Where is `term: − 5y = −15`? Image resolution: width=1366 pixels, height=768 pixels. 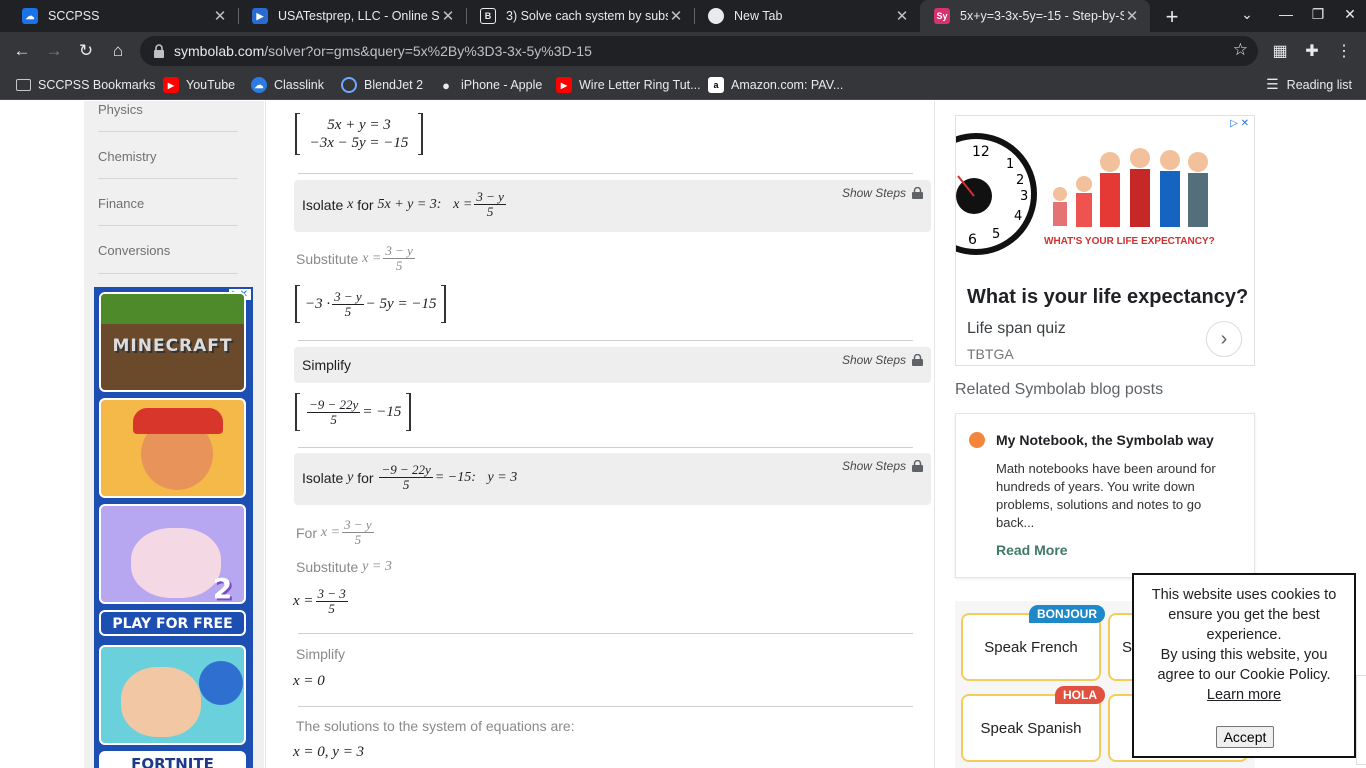
term: − 5y = −15 is located at coordinates (401, 303).